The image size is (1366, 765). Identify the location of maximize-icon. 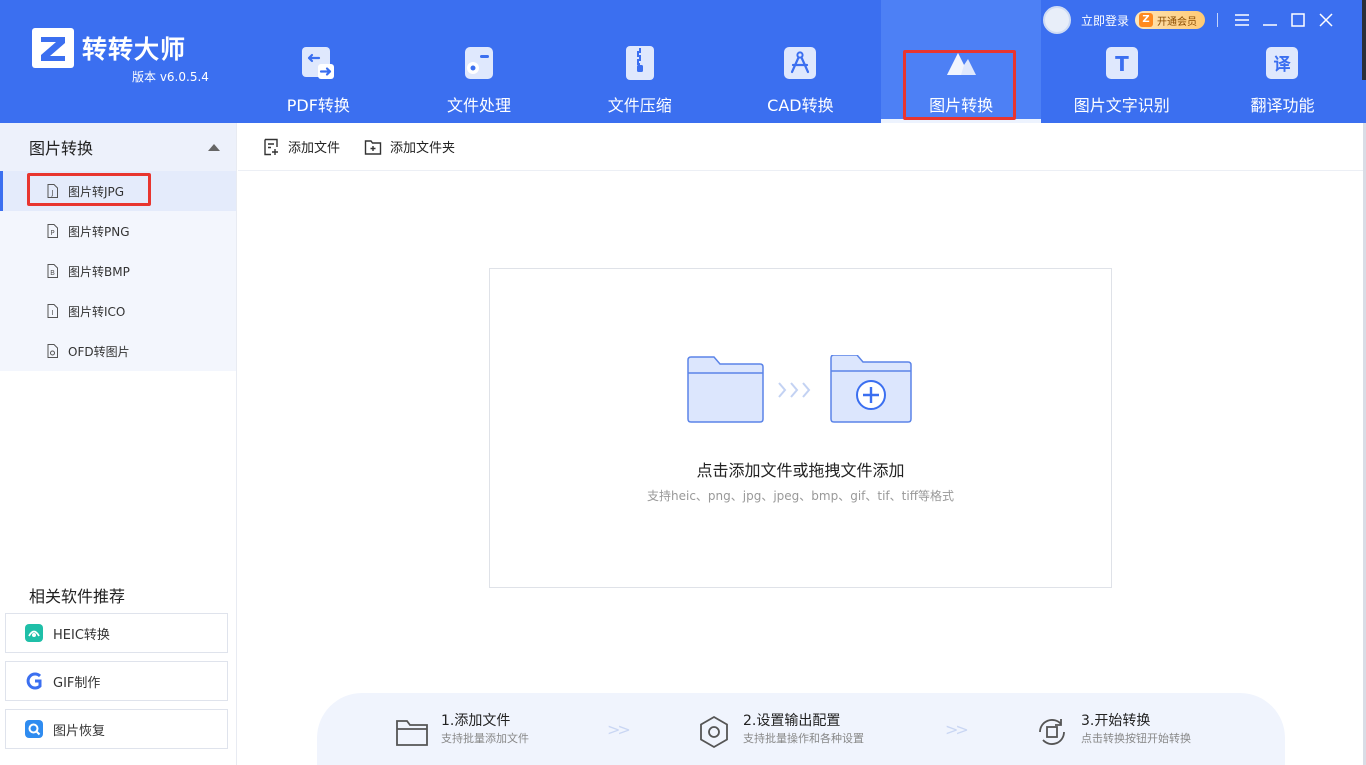
(1298, 20).